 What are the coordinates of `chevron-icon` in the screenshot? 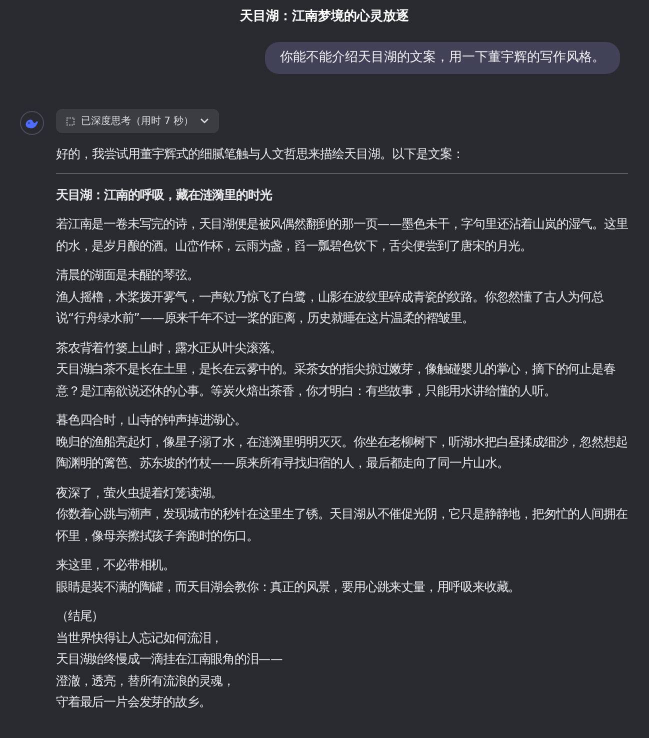 It's located at (204, 121).